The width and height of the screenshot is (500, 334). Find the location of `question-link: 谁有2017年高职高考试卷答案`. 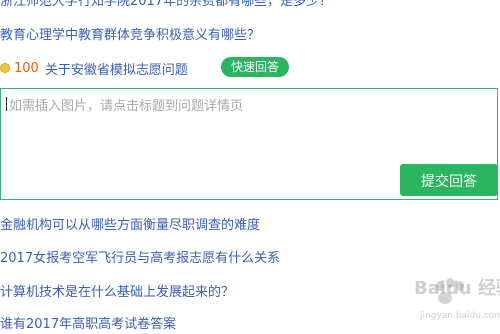

question-link: 谁有2017年高职高考试卷答案 is located at coordinates (88, 325).